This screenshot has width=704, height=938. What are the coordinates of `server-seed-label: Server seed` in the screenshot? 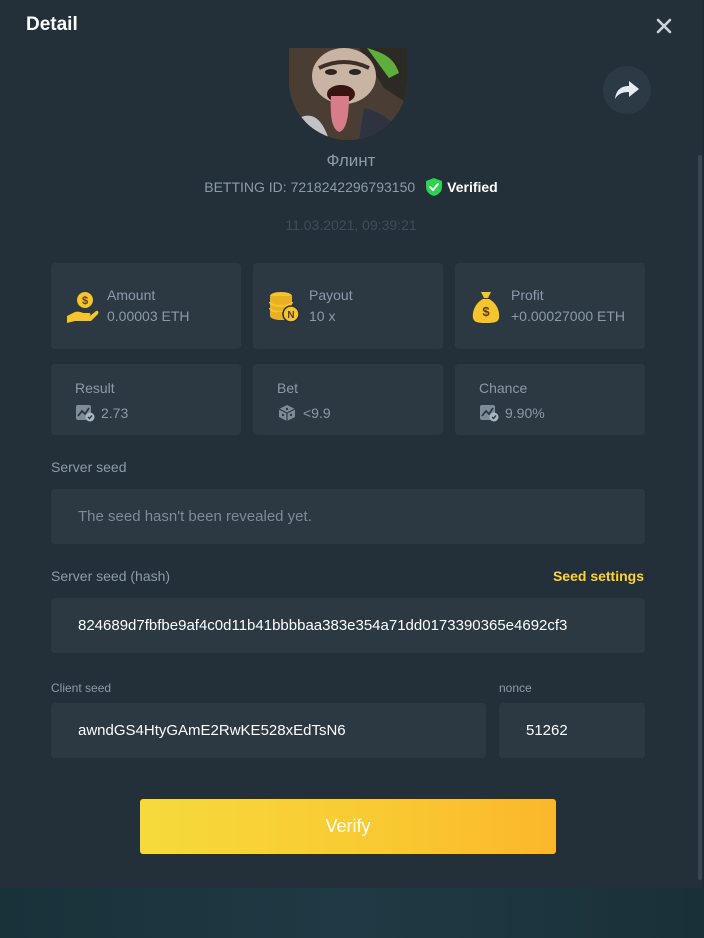 It's located at (89, 467).